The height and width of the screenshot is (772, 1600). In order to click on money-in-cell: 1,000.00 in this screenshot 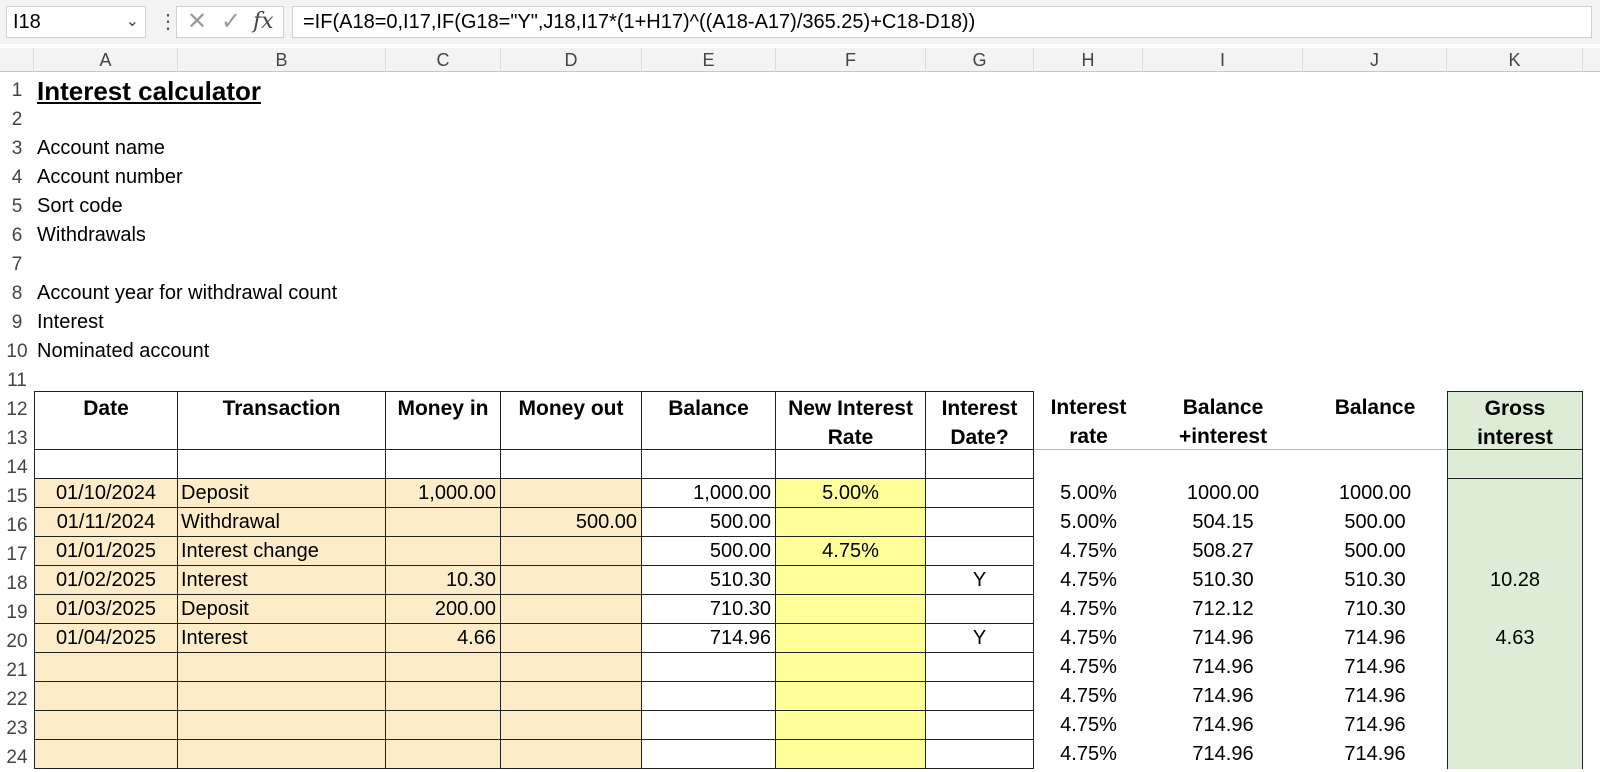, I will do `click(443, 493)`.